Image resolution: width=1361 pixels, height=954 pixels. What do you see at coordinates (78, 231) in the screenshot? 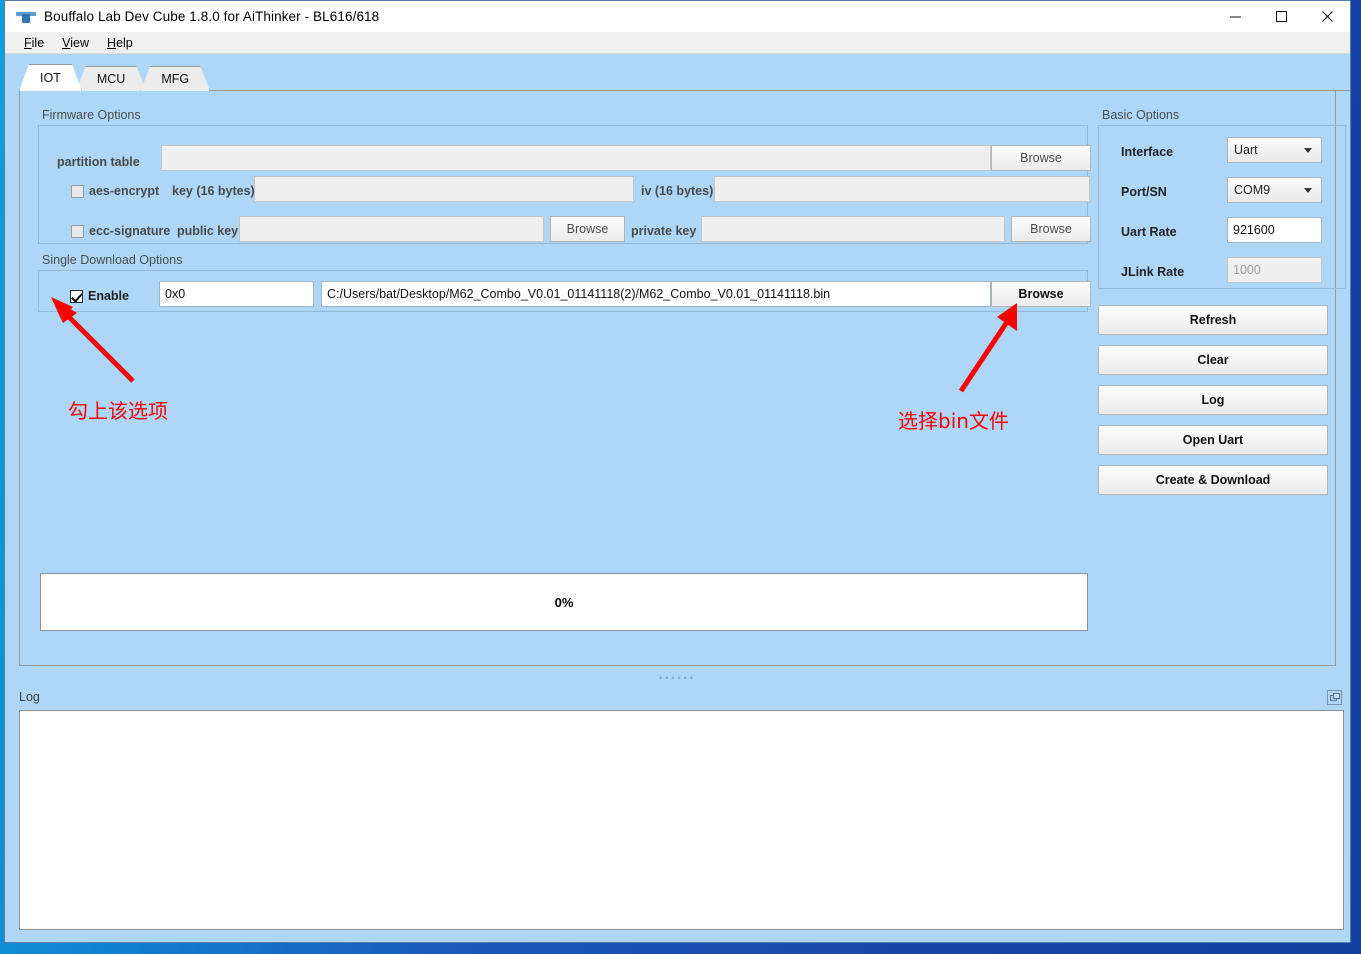
I see `ecc-signature-checkbox` at bounding box center [78, 231].